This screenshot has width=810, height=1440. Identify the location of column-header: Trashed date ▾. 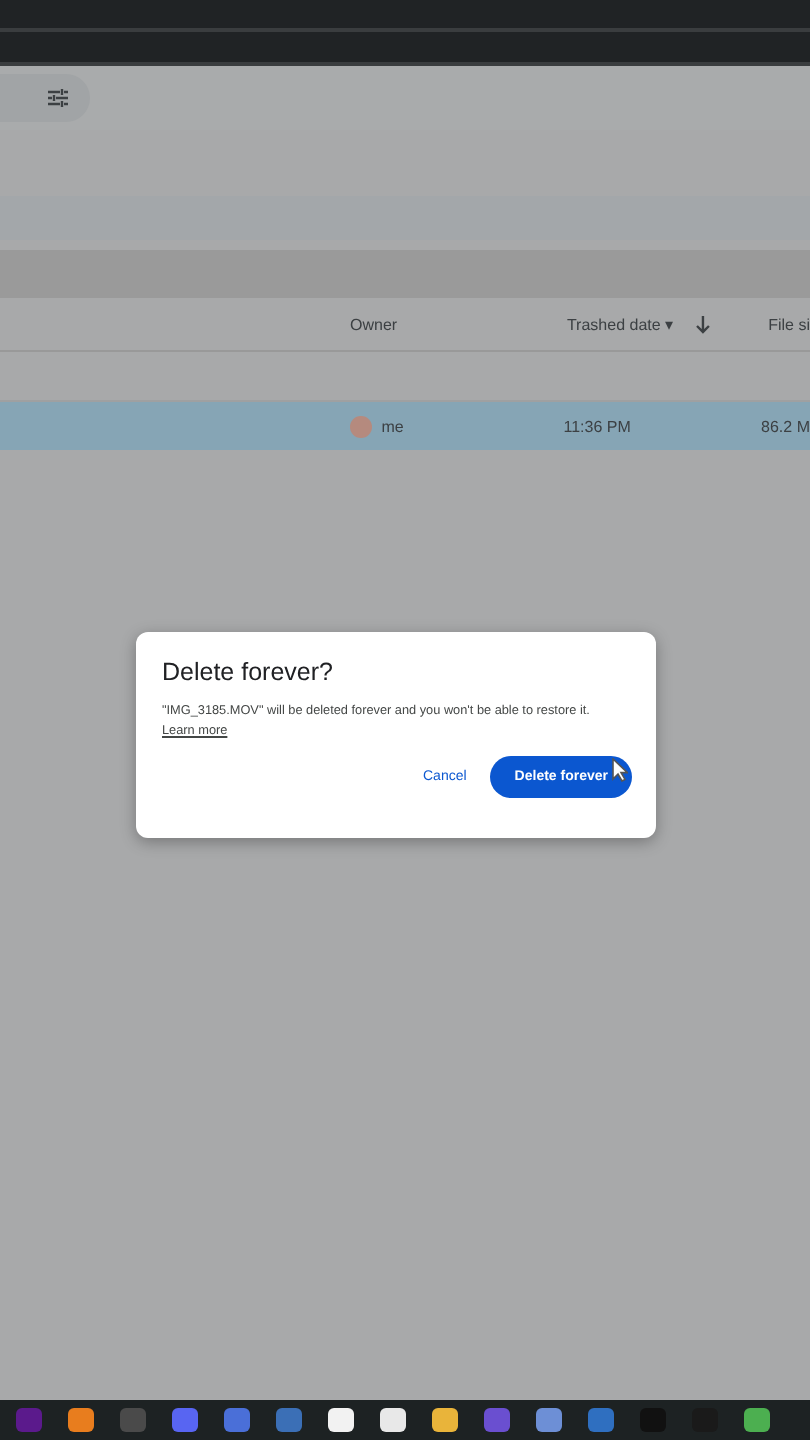
(630, 324).